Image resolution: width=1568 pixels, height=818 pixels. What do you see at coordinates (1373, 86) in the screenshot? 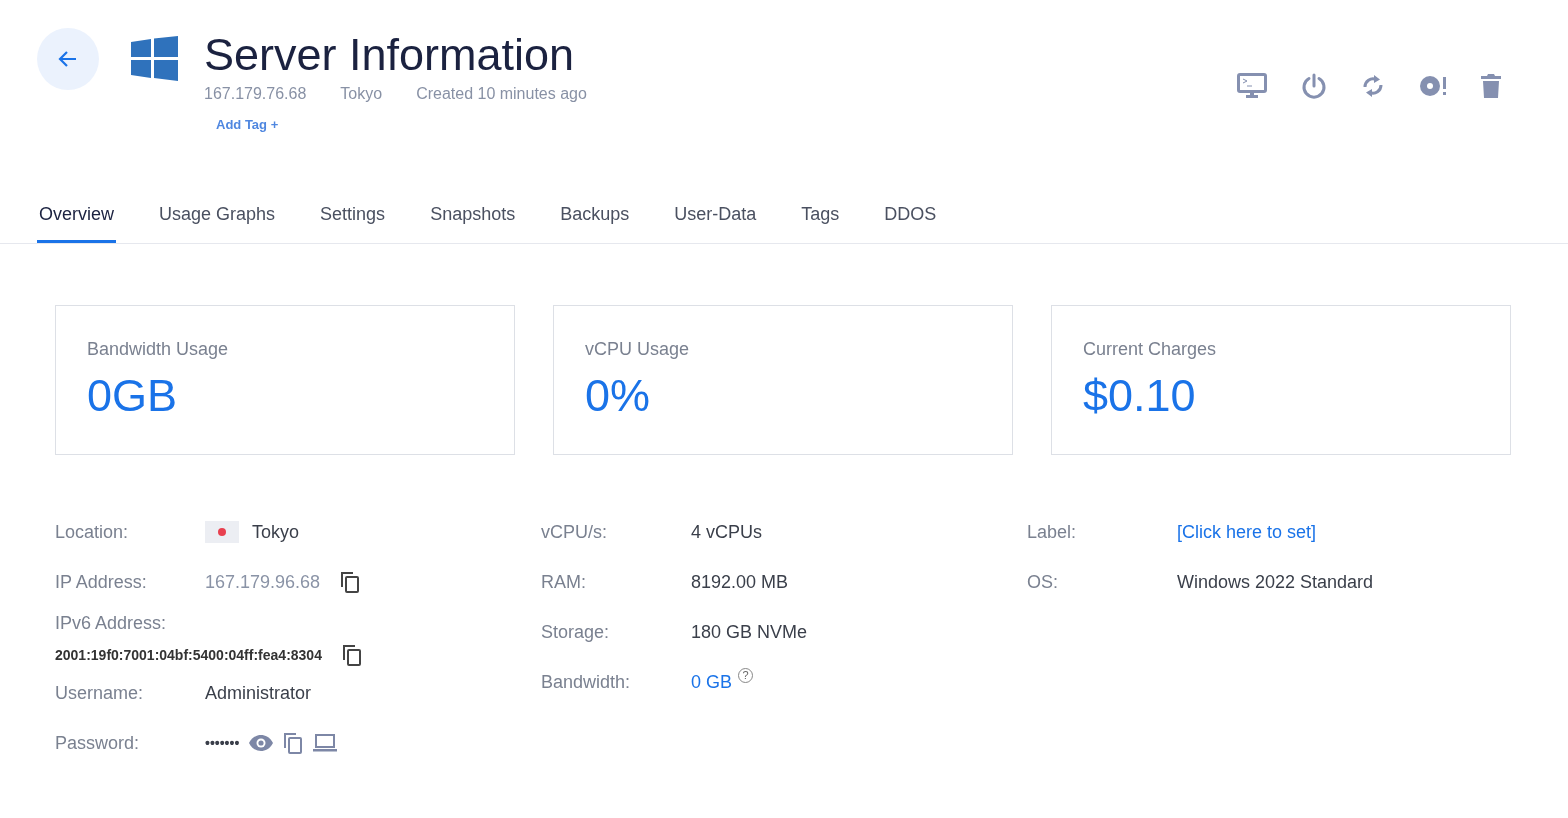
I see `restart-icon` at bounding box center [1373, 86].